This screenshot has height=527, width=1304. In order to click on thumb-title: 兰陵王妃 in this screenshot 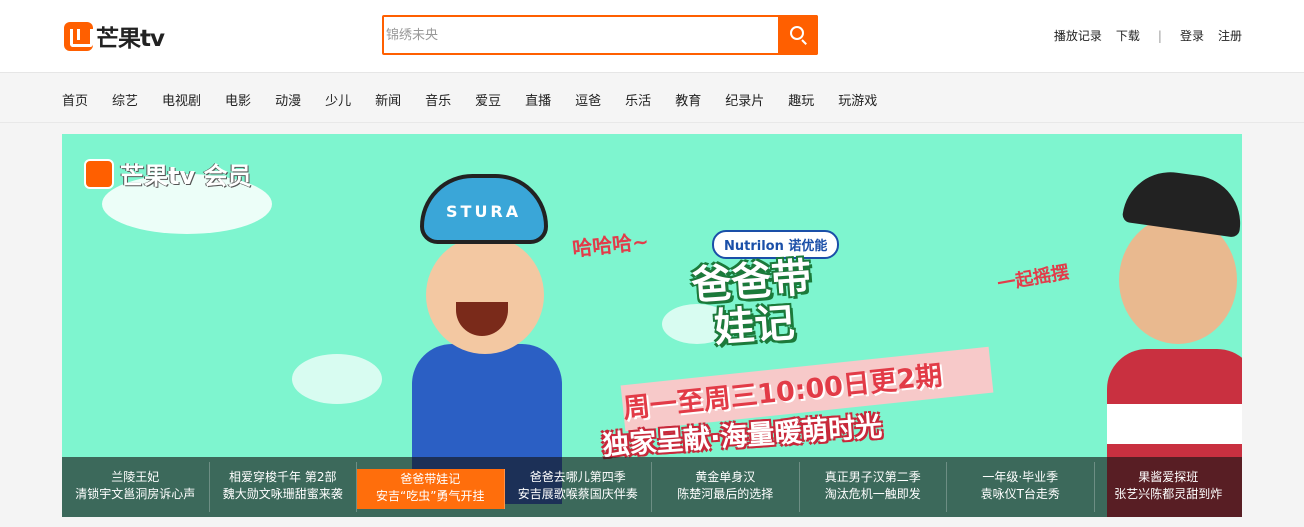, I will do `click(135, 477)`.